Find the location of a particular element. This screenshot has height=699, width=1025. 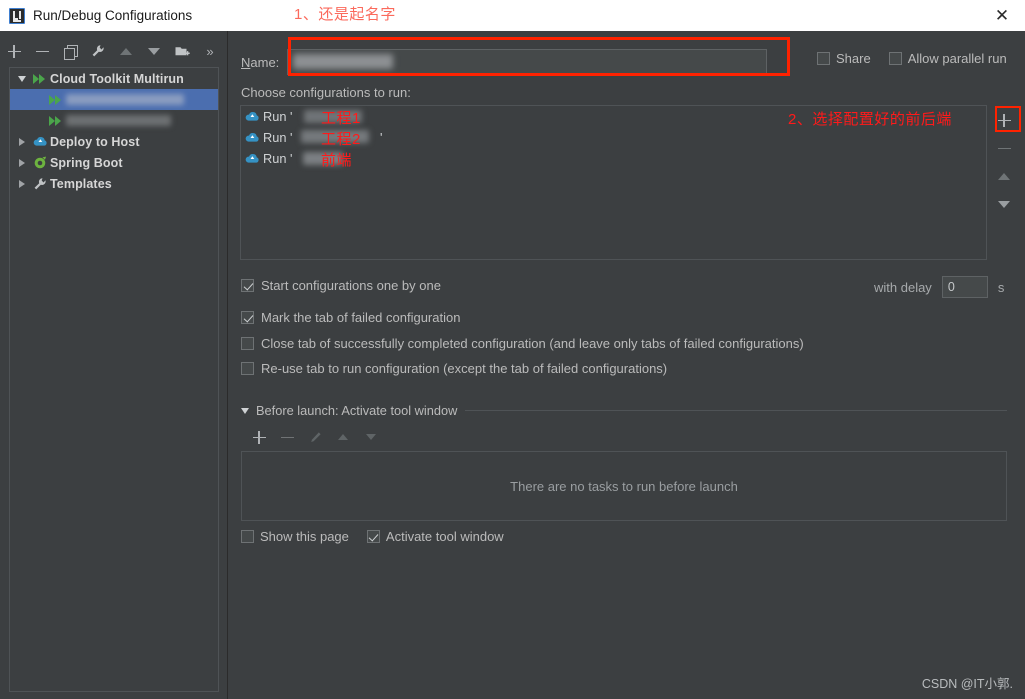

share-options-row: Share Allow parallel run is located at coordinates (921, 58).